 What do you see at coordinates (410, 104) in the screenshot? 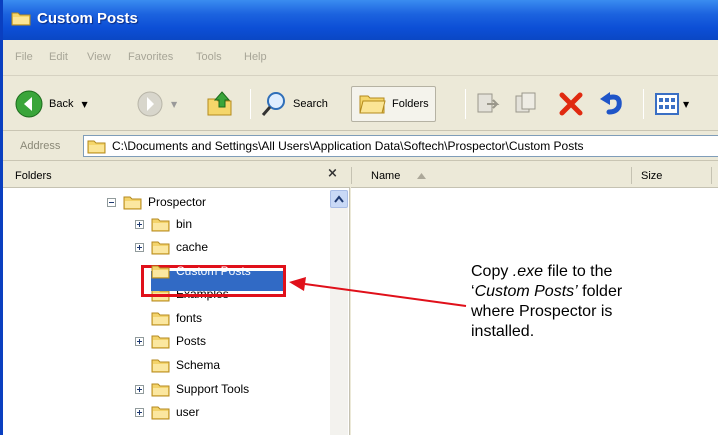
I see `folders-label: Folders` at bounding box center [410, 104].